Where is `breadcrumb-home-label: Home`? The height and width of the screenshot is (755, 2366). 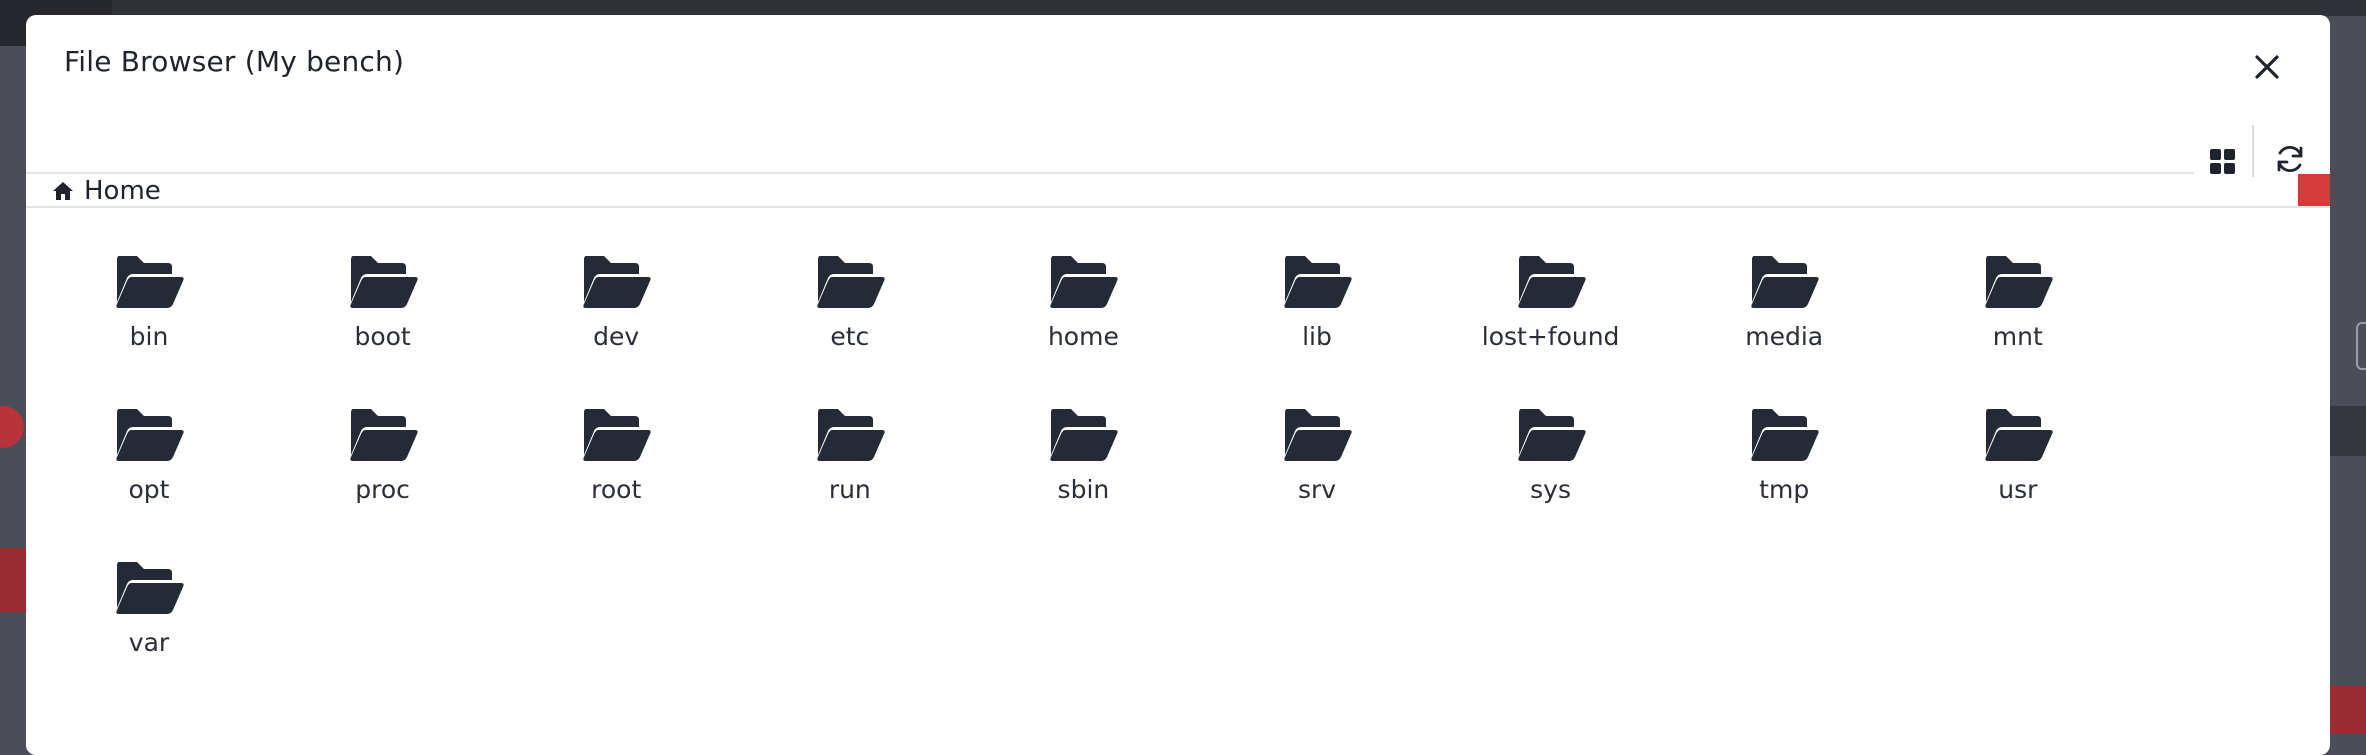
breadcrumb-home-label: Home is located at coordinates (122, 191).